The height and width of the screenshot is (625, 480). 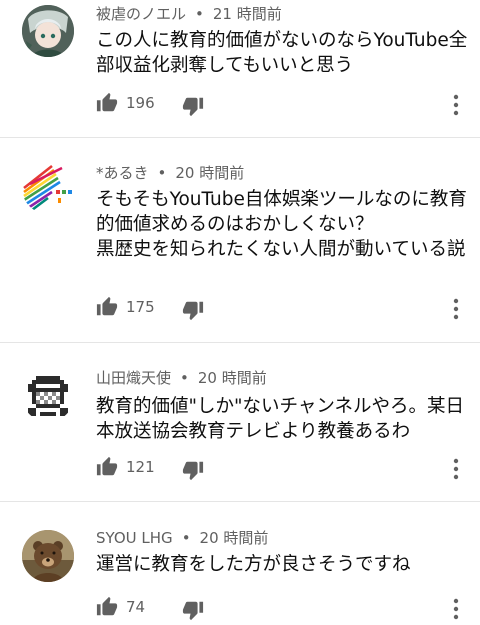 What do you see at coordinates (253, 564) in the screenshot?
I see `comment-text: 運営に教育をした方が良さそうですね` at bounding box center [253, 564].